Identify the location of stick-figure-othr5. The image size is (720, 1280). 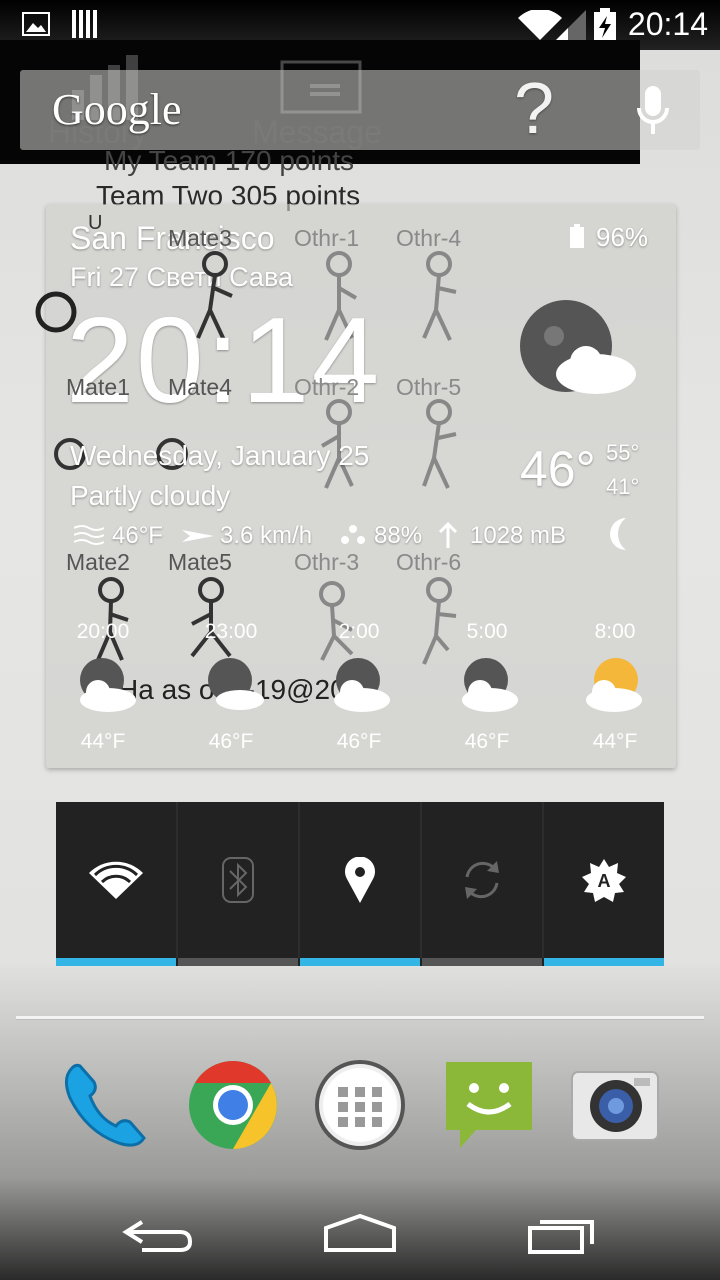
(439, 448).